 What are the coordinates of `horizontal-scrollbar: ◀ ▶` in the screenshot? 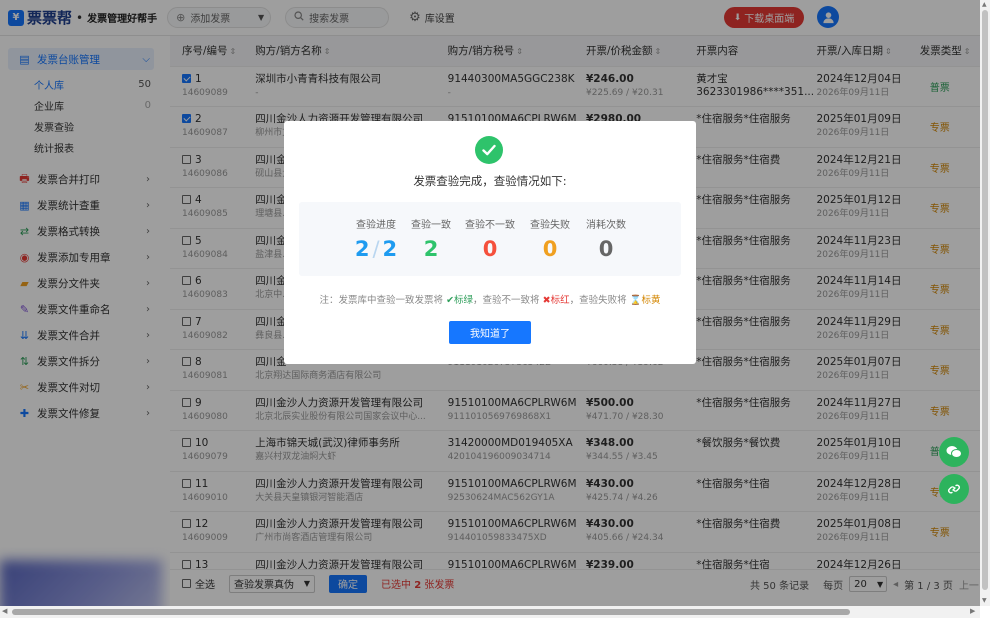 It's located at (490, 612).